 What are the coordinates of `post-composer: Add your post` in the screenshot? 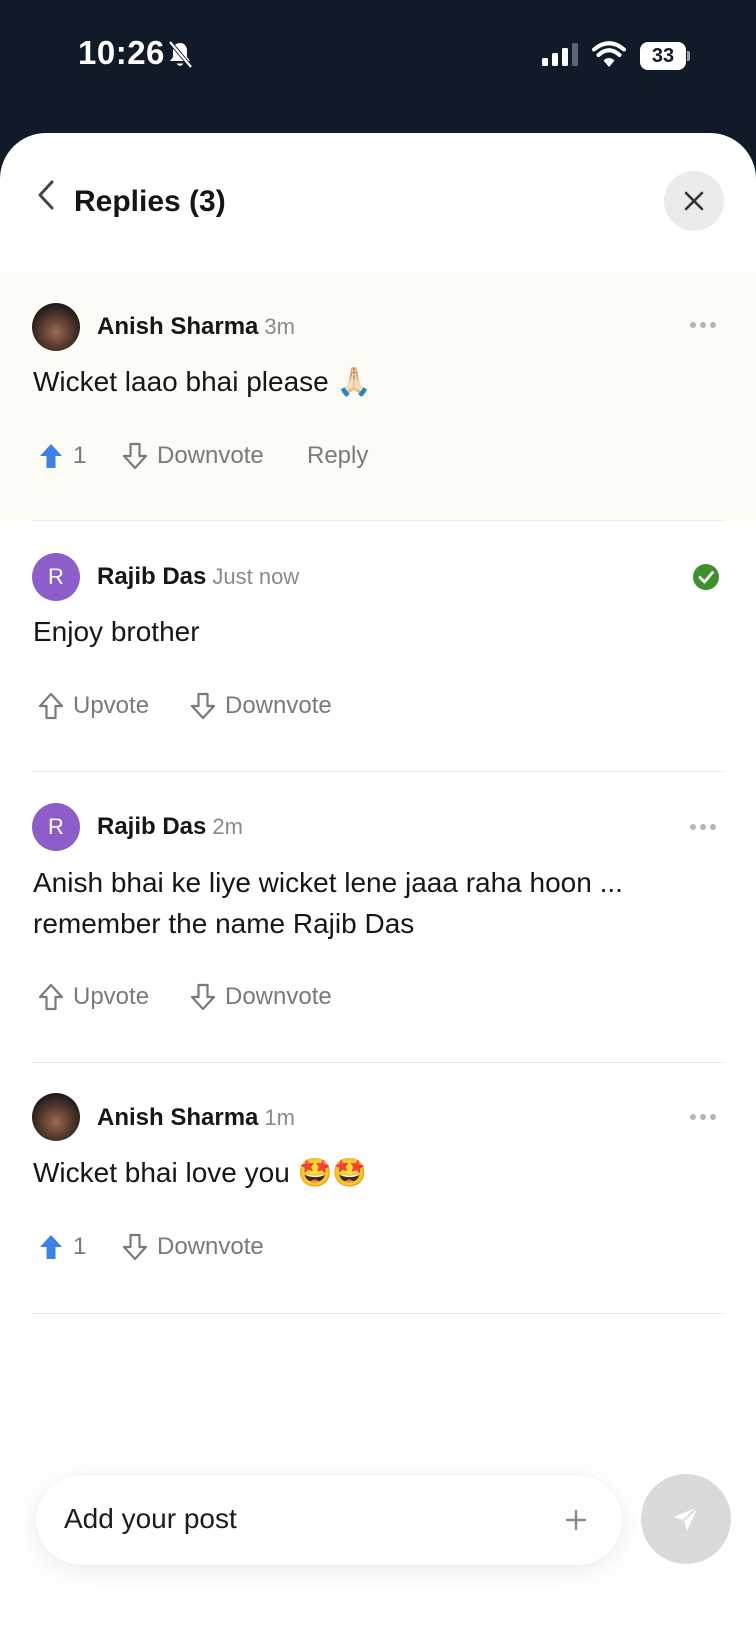 It's located at (329, 1520).